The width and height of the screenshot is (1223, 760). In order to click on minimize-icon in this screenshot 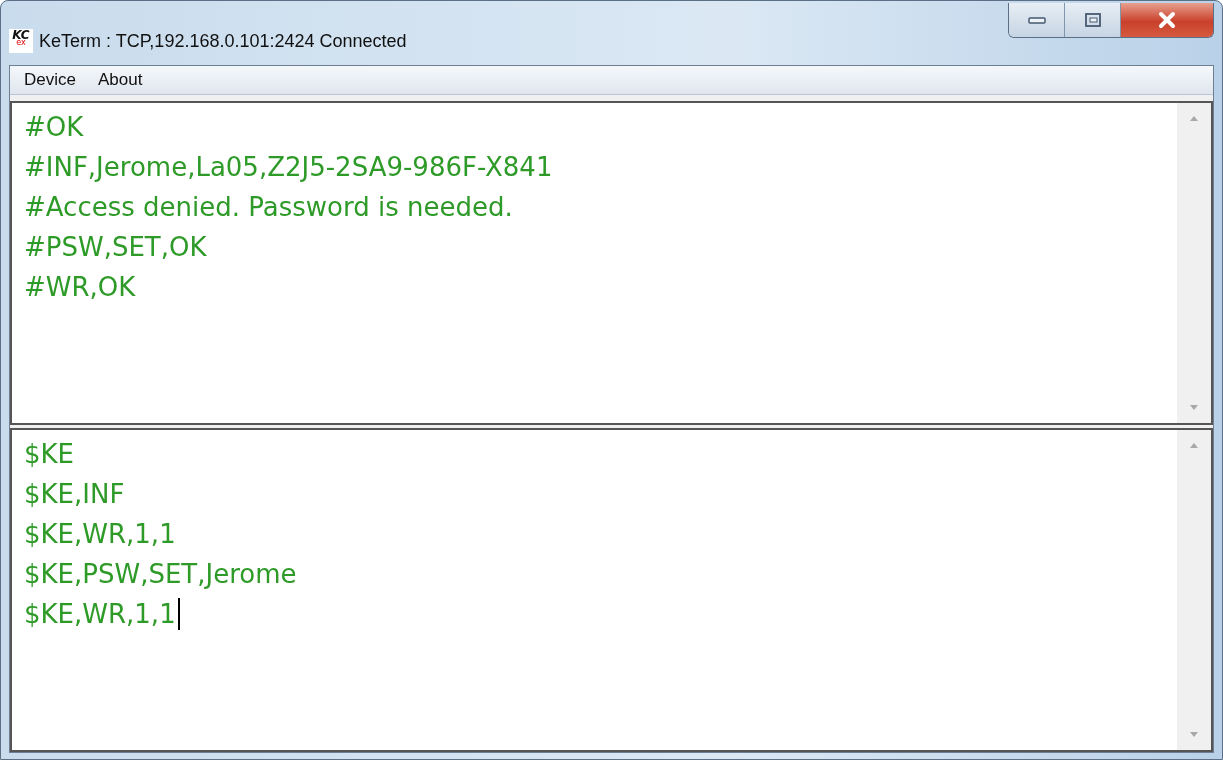, I will do `click(1036, 20)`.